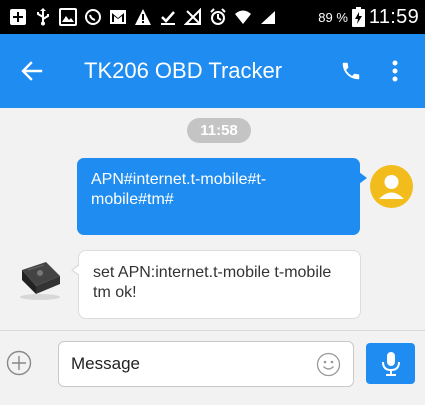 This screenshot has height=405, width=425. Describe the element at coordinates (219, 130) in the screenshot. I see `timestamp-pill: 11:58` at that location.